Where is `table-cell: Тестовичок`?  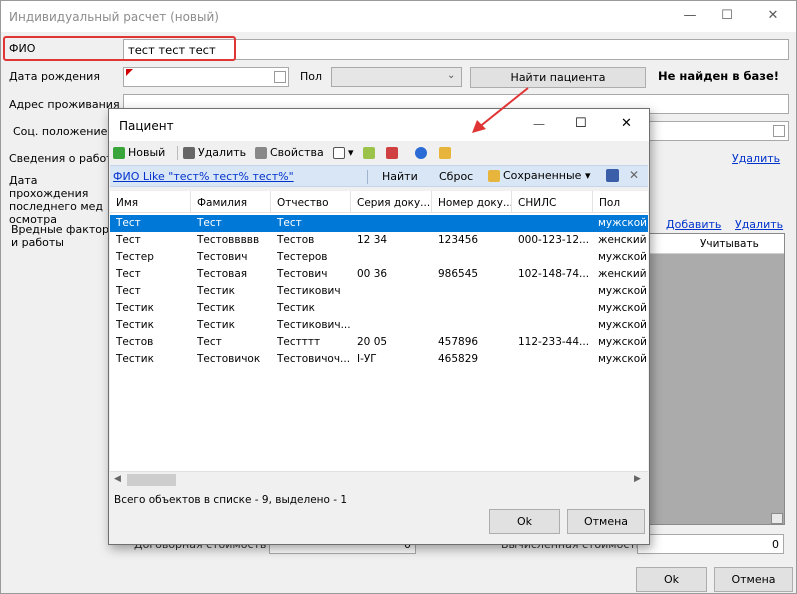 table-cell: Тестовичок is located at coordinates (229, 359).